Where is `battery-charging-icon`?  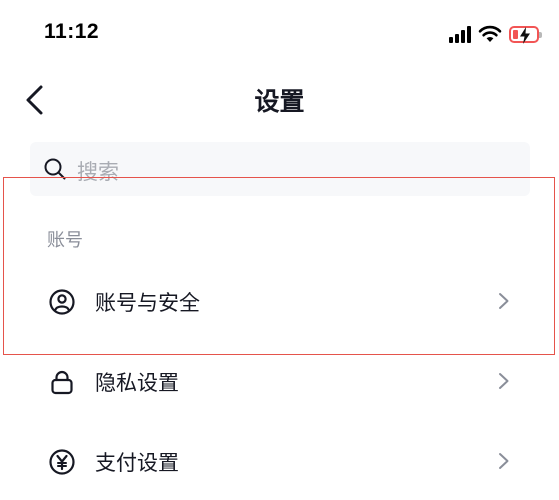
battery-charging-icon is located at coordinates (525, 34).